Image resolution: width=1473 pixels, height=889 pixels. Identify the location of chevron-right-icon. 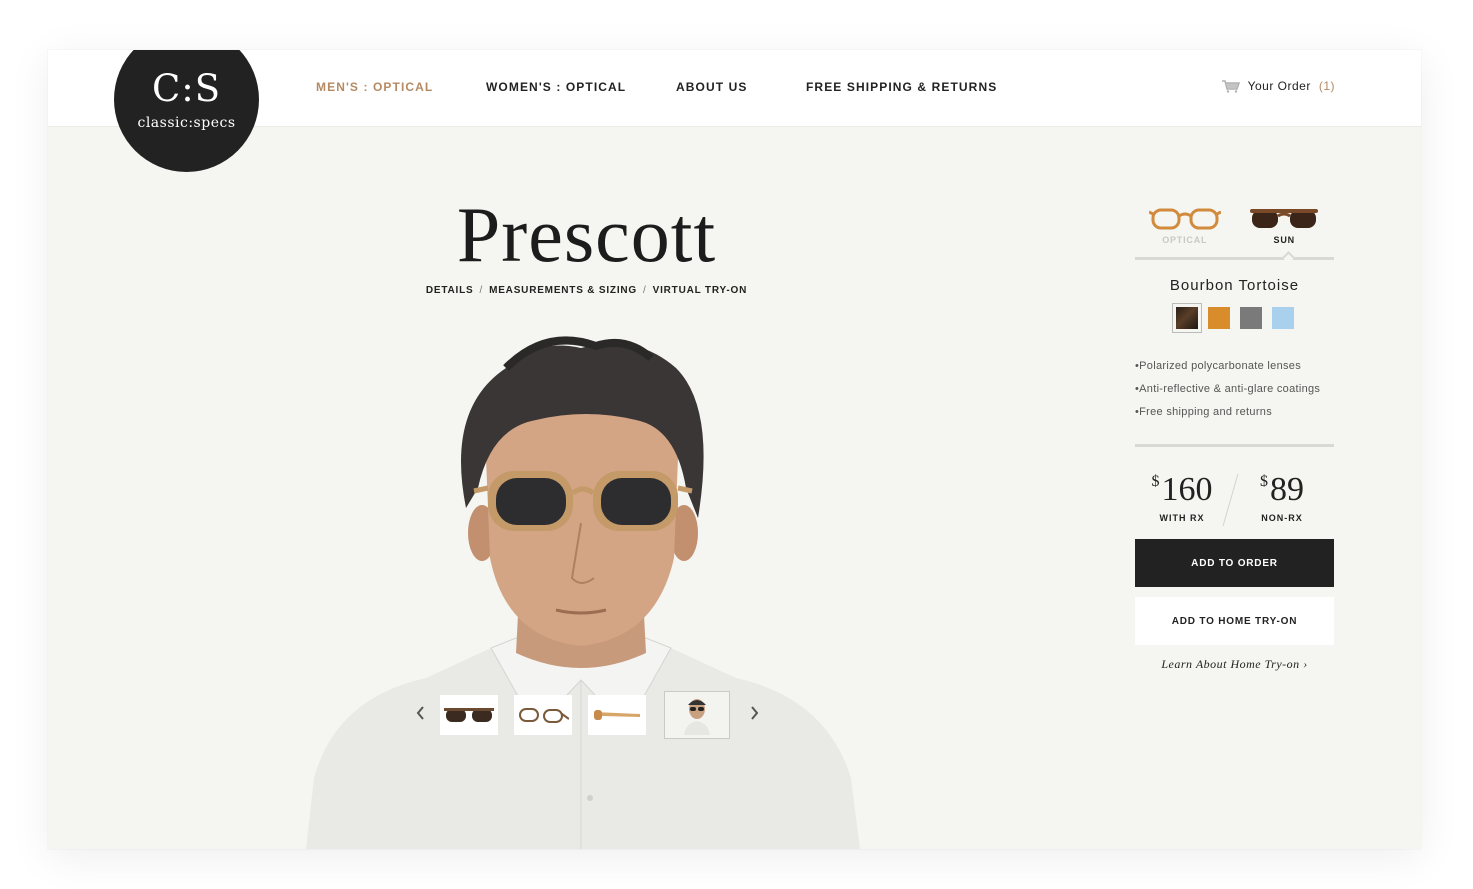
(754, 715).